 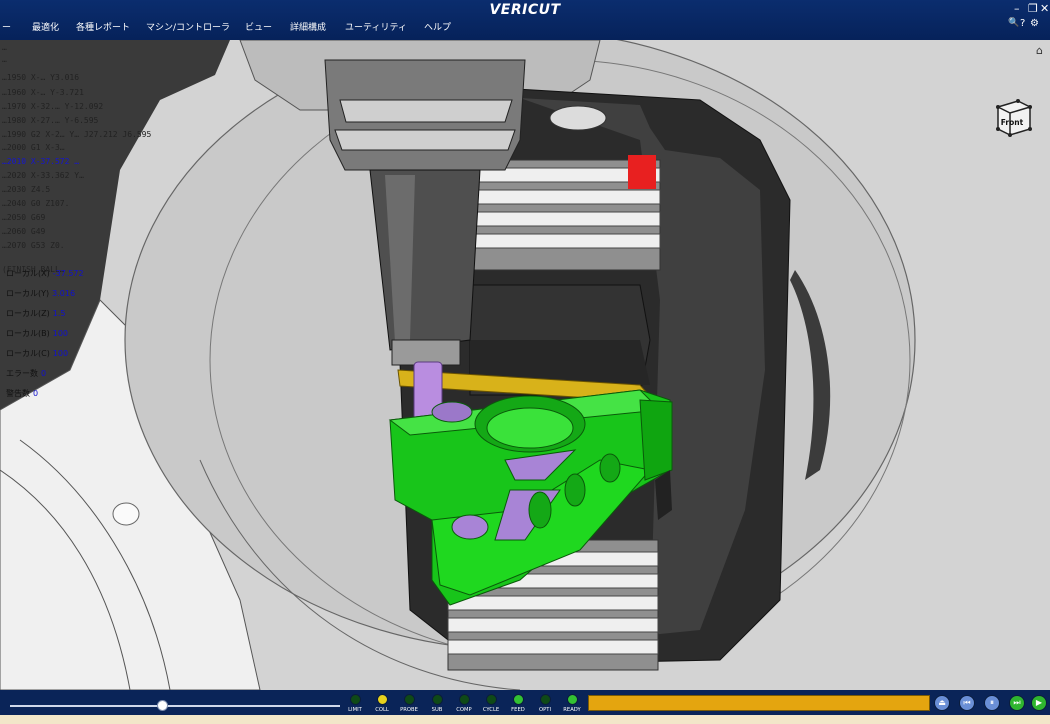 I want to click on step-button: ⏭, so click(x=1017, y=703).